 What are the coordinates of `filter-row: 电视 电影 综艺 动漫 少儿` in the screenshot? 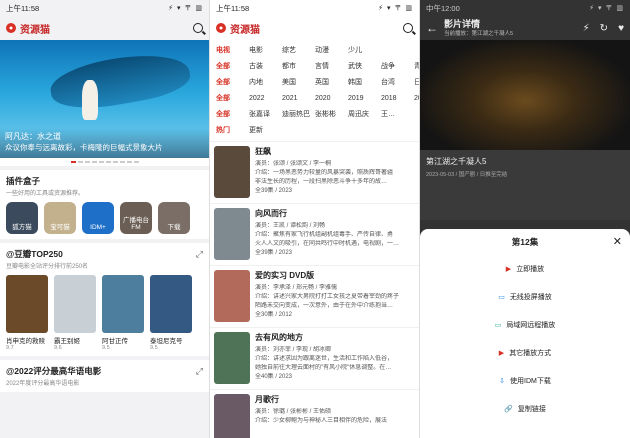 It's located at (314, 50).